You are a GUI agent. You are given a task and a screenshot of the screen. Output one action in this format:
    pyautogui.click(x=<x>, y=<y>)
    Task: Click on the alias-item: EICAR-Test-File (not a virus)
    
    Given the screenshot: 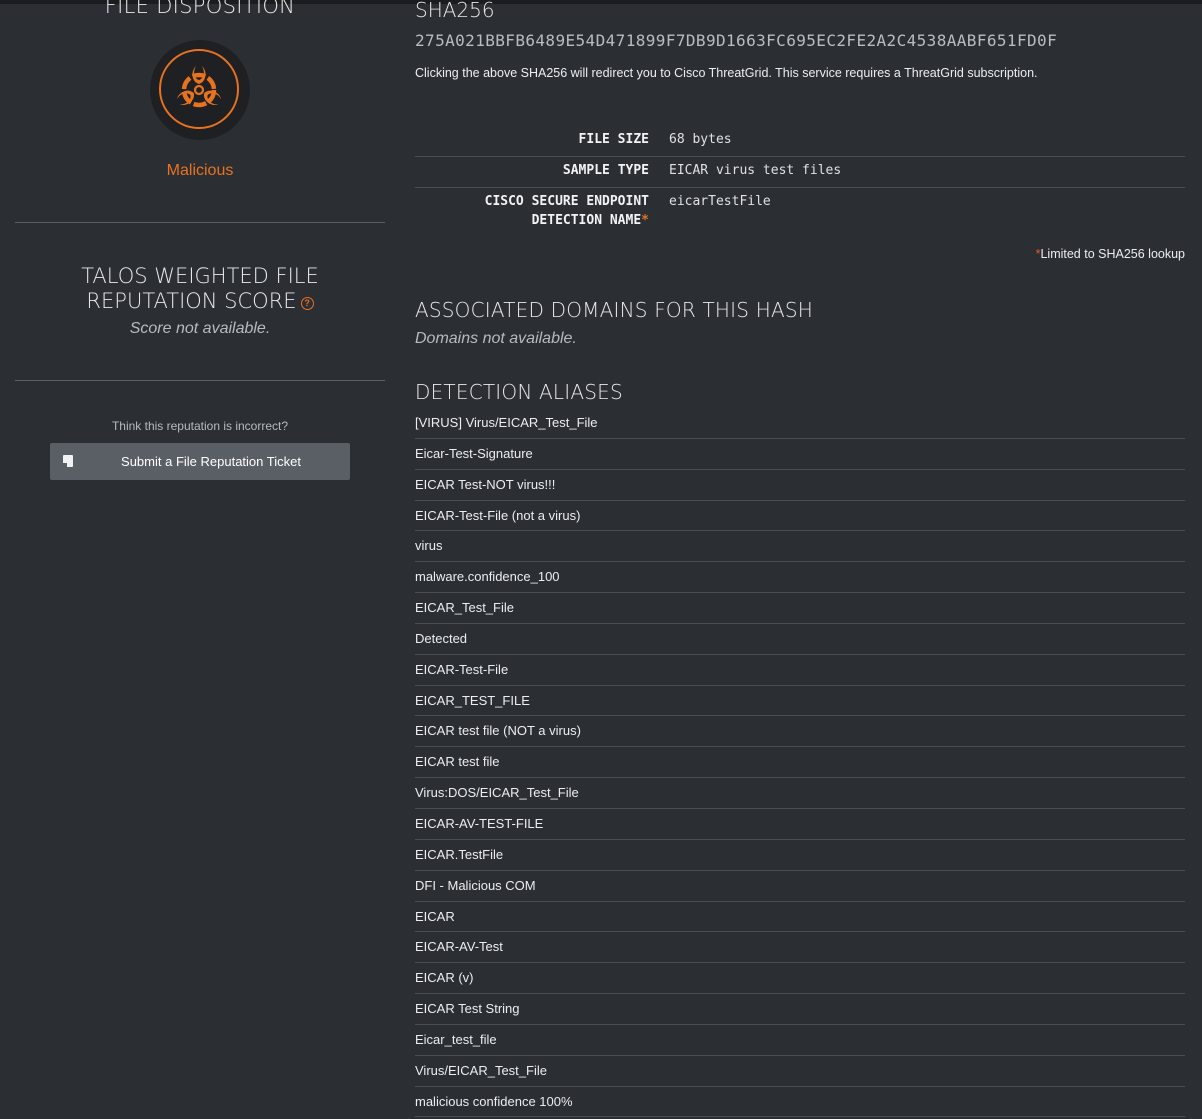 What is the action you would take?
    pyautogui.click(x=800, y=516)
    